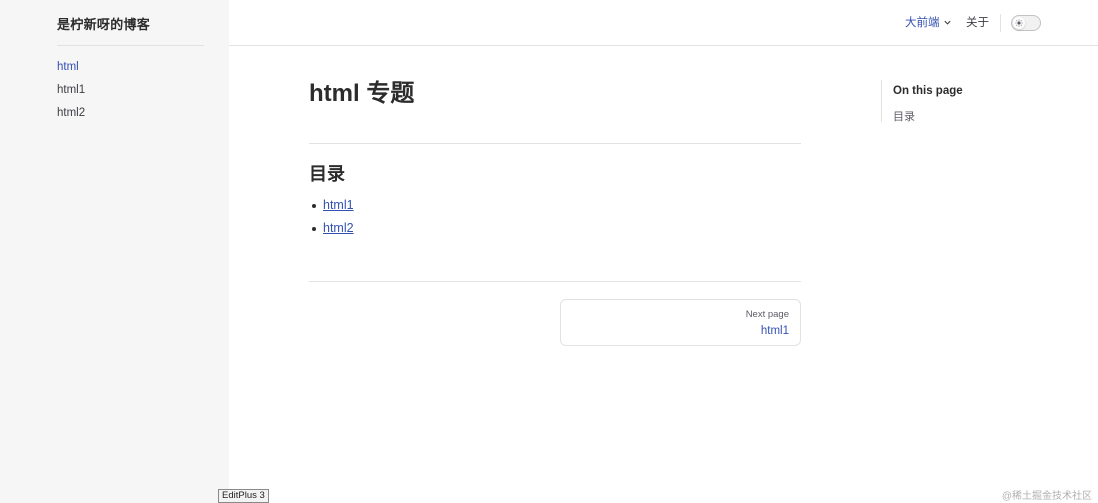 The height and width of the screenshot is (503, 1098). Describe the element at coordinates (103, 23) in the screenshot. I see `site-title: 是柠新呀的博客` at that location.